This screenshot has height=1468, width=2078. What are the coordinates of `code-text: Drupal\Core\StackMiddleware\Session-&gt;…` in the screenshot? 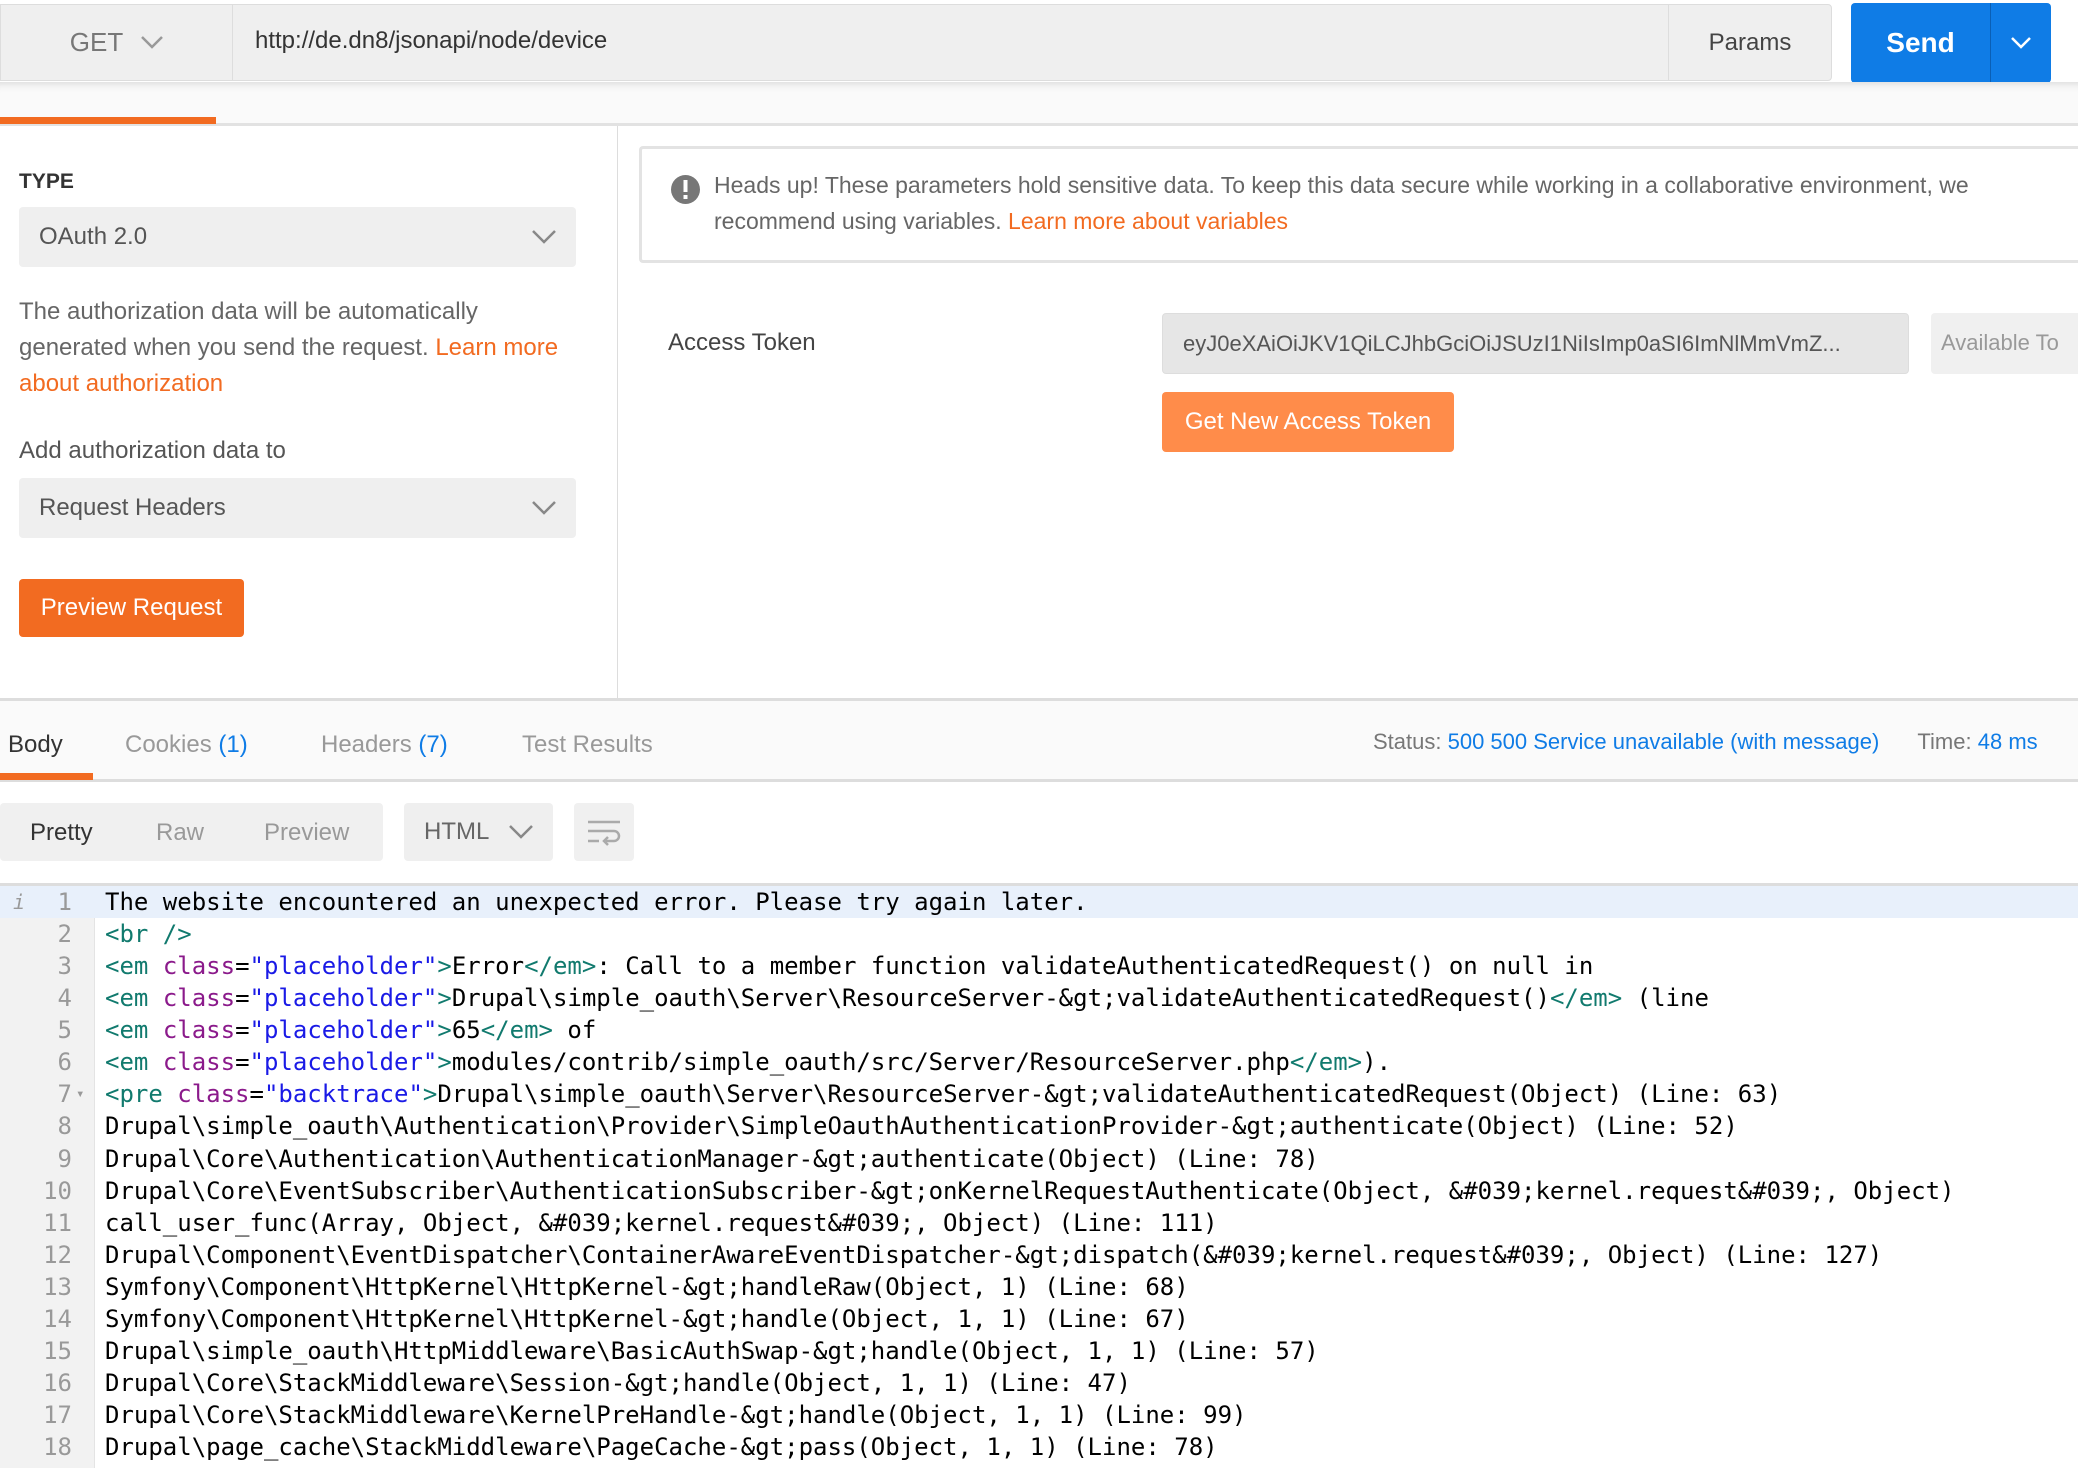 It's located at (618, 1383).